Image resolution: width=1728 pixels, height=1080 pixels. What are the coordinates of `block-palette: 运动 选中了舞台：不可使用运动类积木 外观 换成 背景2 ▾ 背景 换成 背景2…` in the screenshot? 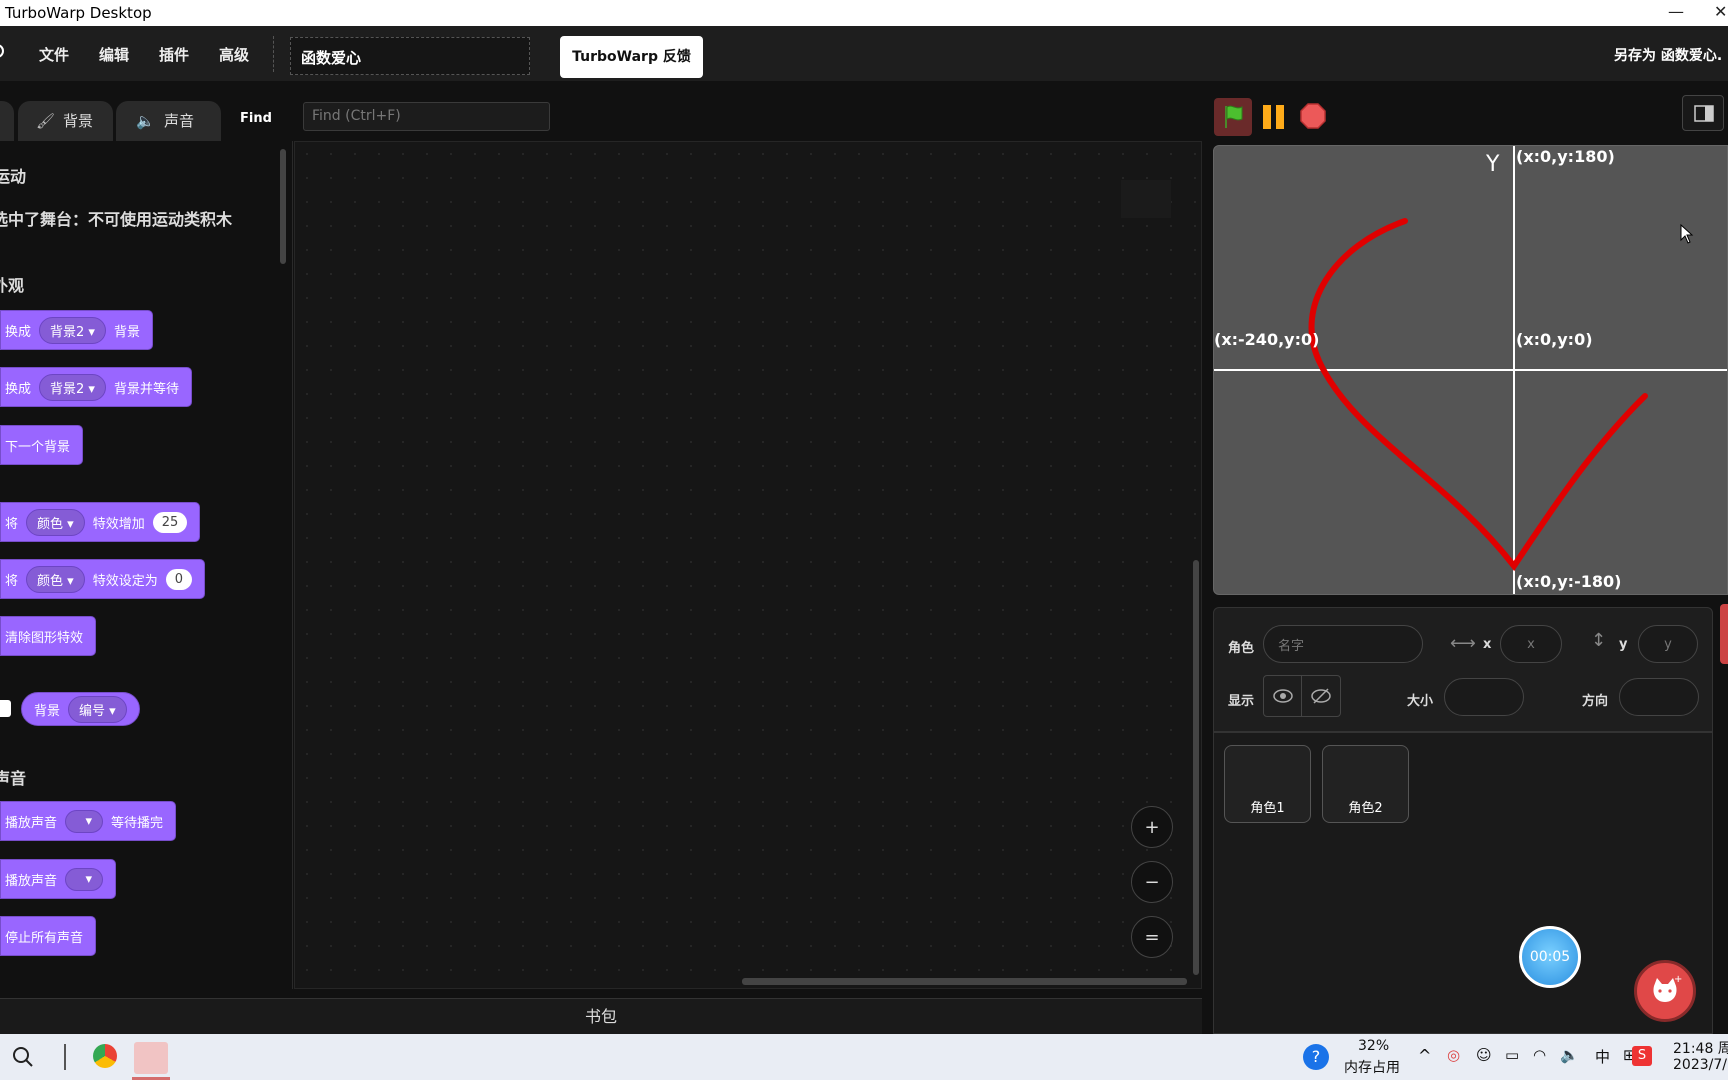 It's located at (146, 565).